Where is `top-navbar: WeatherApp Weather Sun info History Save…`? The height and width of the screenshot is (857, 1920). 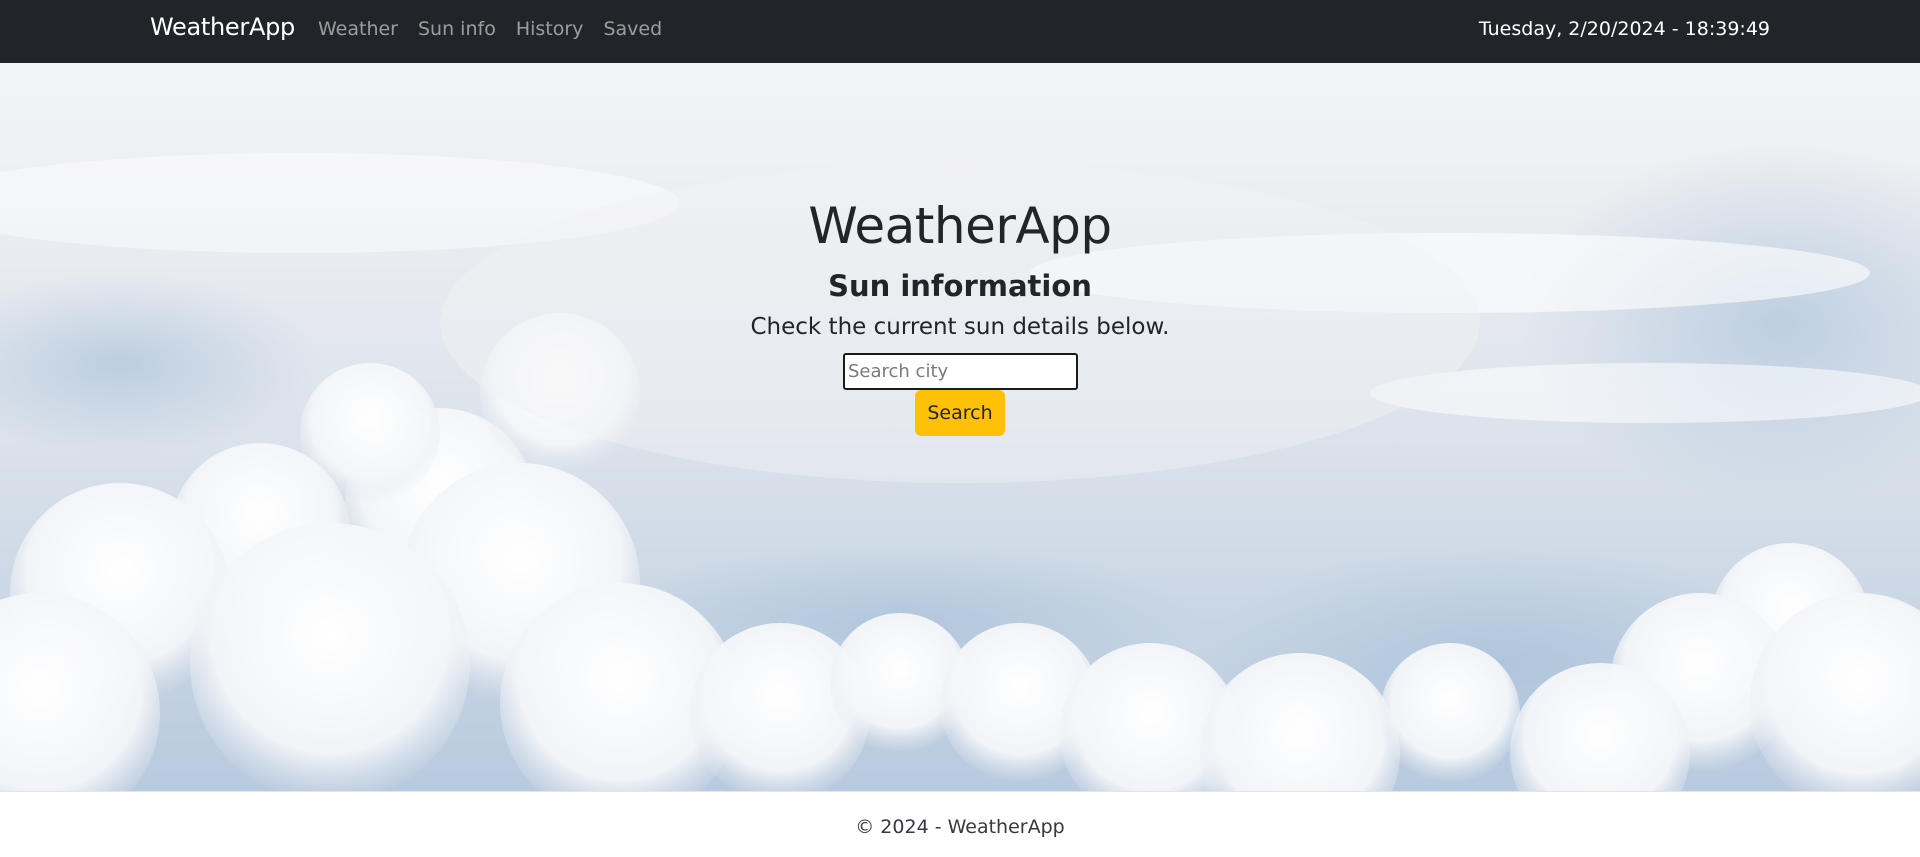 top-navbar: WeatherApp Weather Sun info History Save… is located at coordinates (960, 31).